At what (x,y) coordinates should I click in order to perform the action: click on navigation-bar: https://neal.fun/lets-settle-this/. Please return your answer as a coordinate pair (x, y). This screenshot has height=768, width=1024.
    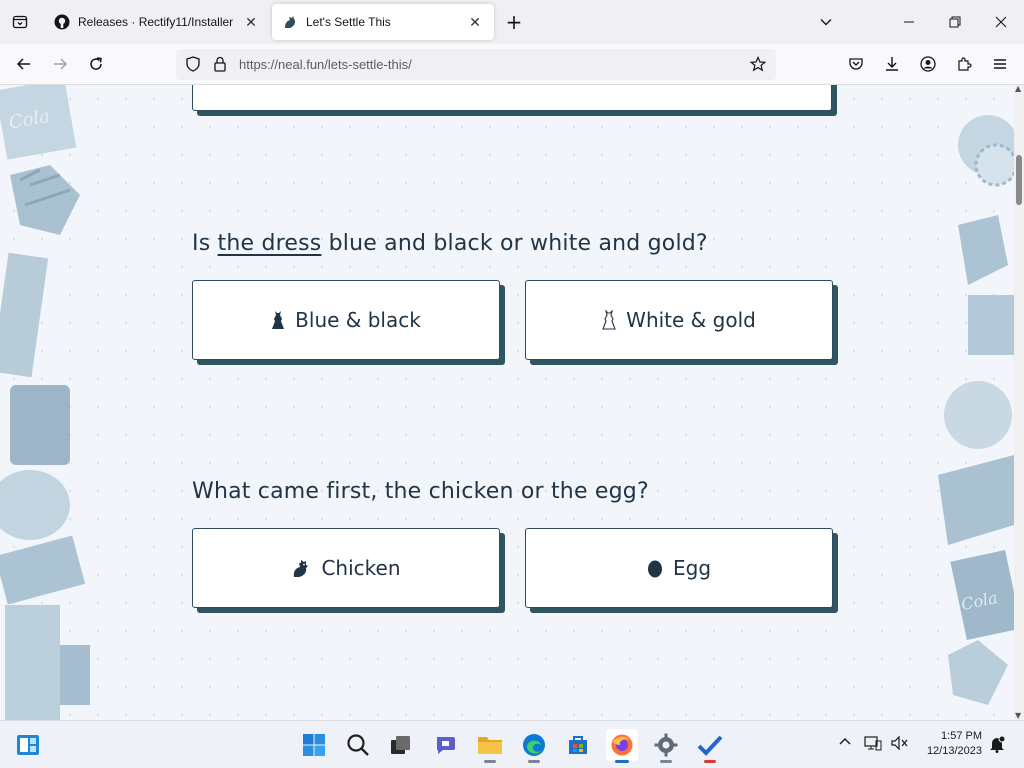
    Looking at the image, I should click on (512, 64).